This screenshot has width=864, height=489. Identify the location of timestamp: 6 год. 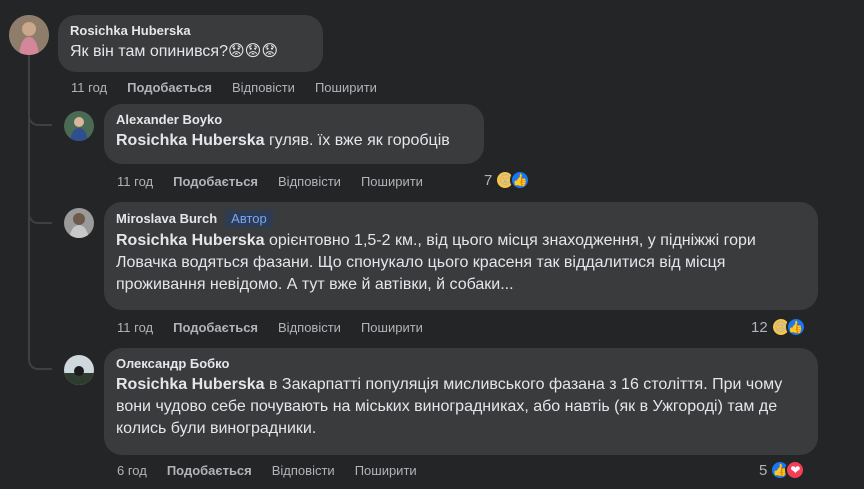
(132, 470).